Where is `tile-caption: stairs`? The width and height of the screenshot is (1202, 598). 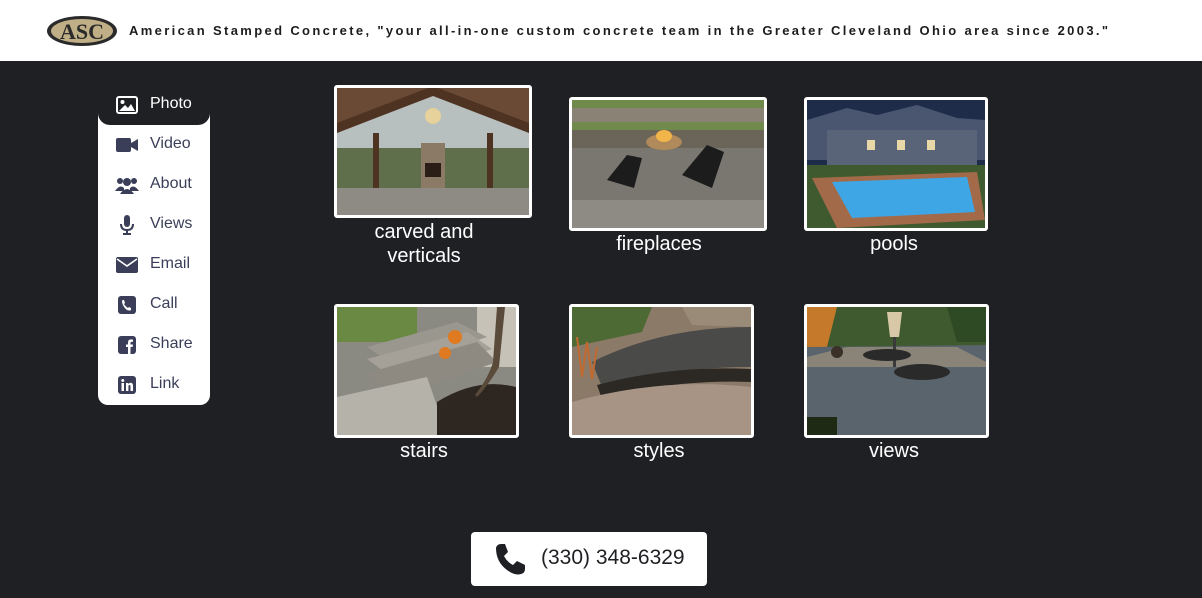
tile-caption: stairs is located at coordinates (424, 451).